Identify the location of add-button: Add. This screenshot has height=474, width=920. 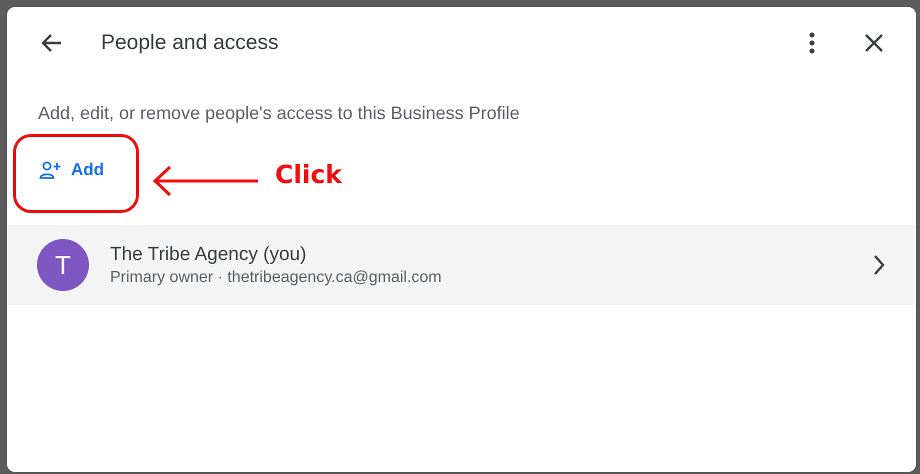
(71, 170).